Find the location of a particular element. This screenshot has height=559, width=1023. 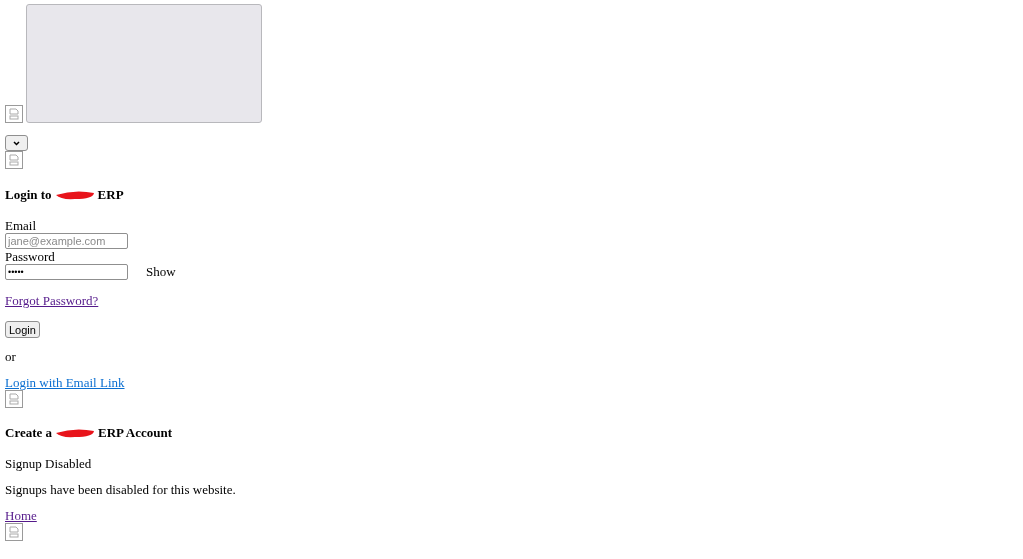

password-field: ••••• is located at coordinates (66, 272).